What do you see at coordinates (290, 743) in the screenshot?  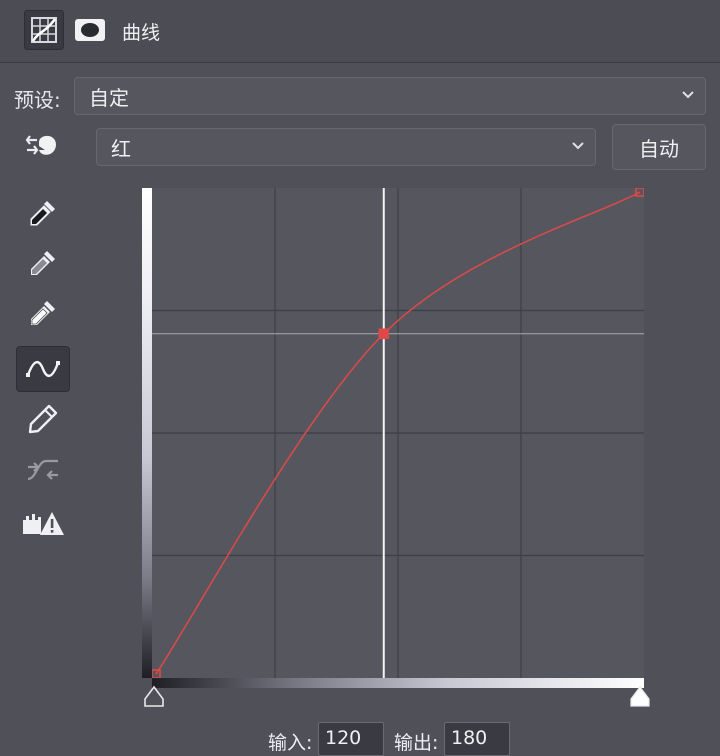 I see `input-label: 输入:` at bounding box center [290, 743].